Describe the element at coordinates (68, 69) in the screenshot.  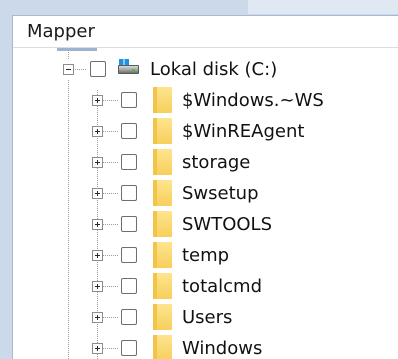
I see `collapse-icon` at that location.